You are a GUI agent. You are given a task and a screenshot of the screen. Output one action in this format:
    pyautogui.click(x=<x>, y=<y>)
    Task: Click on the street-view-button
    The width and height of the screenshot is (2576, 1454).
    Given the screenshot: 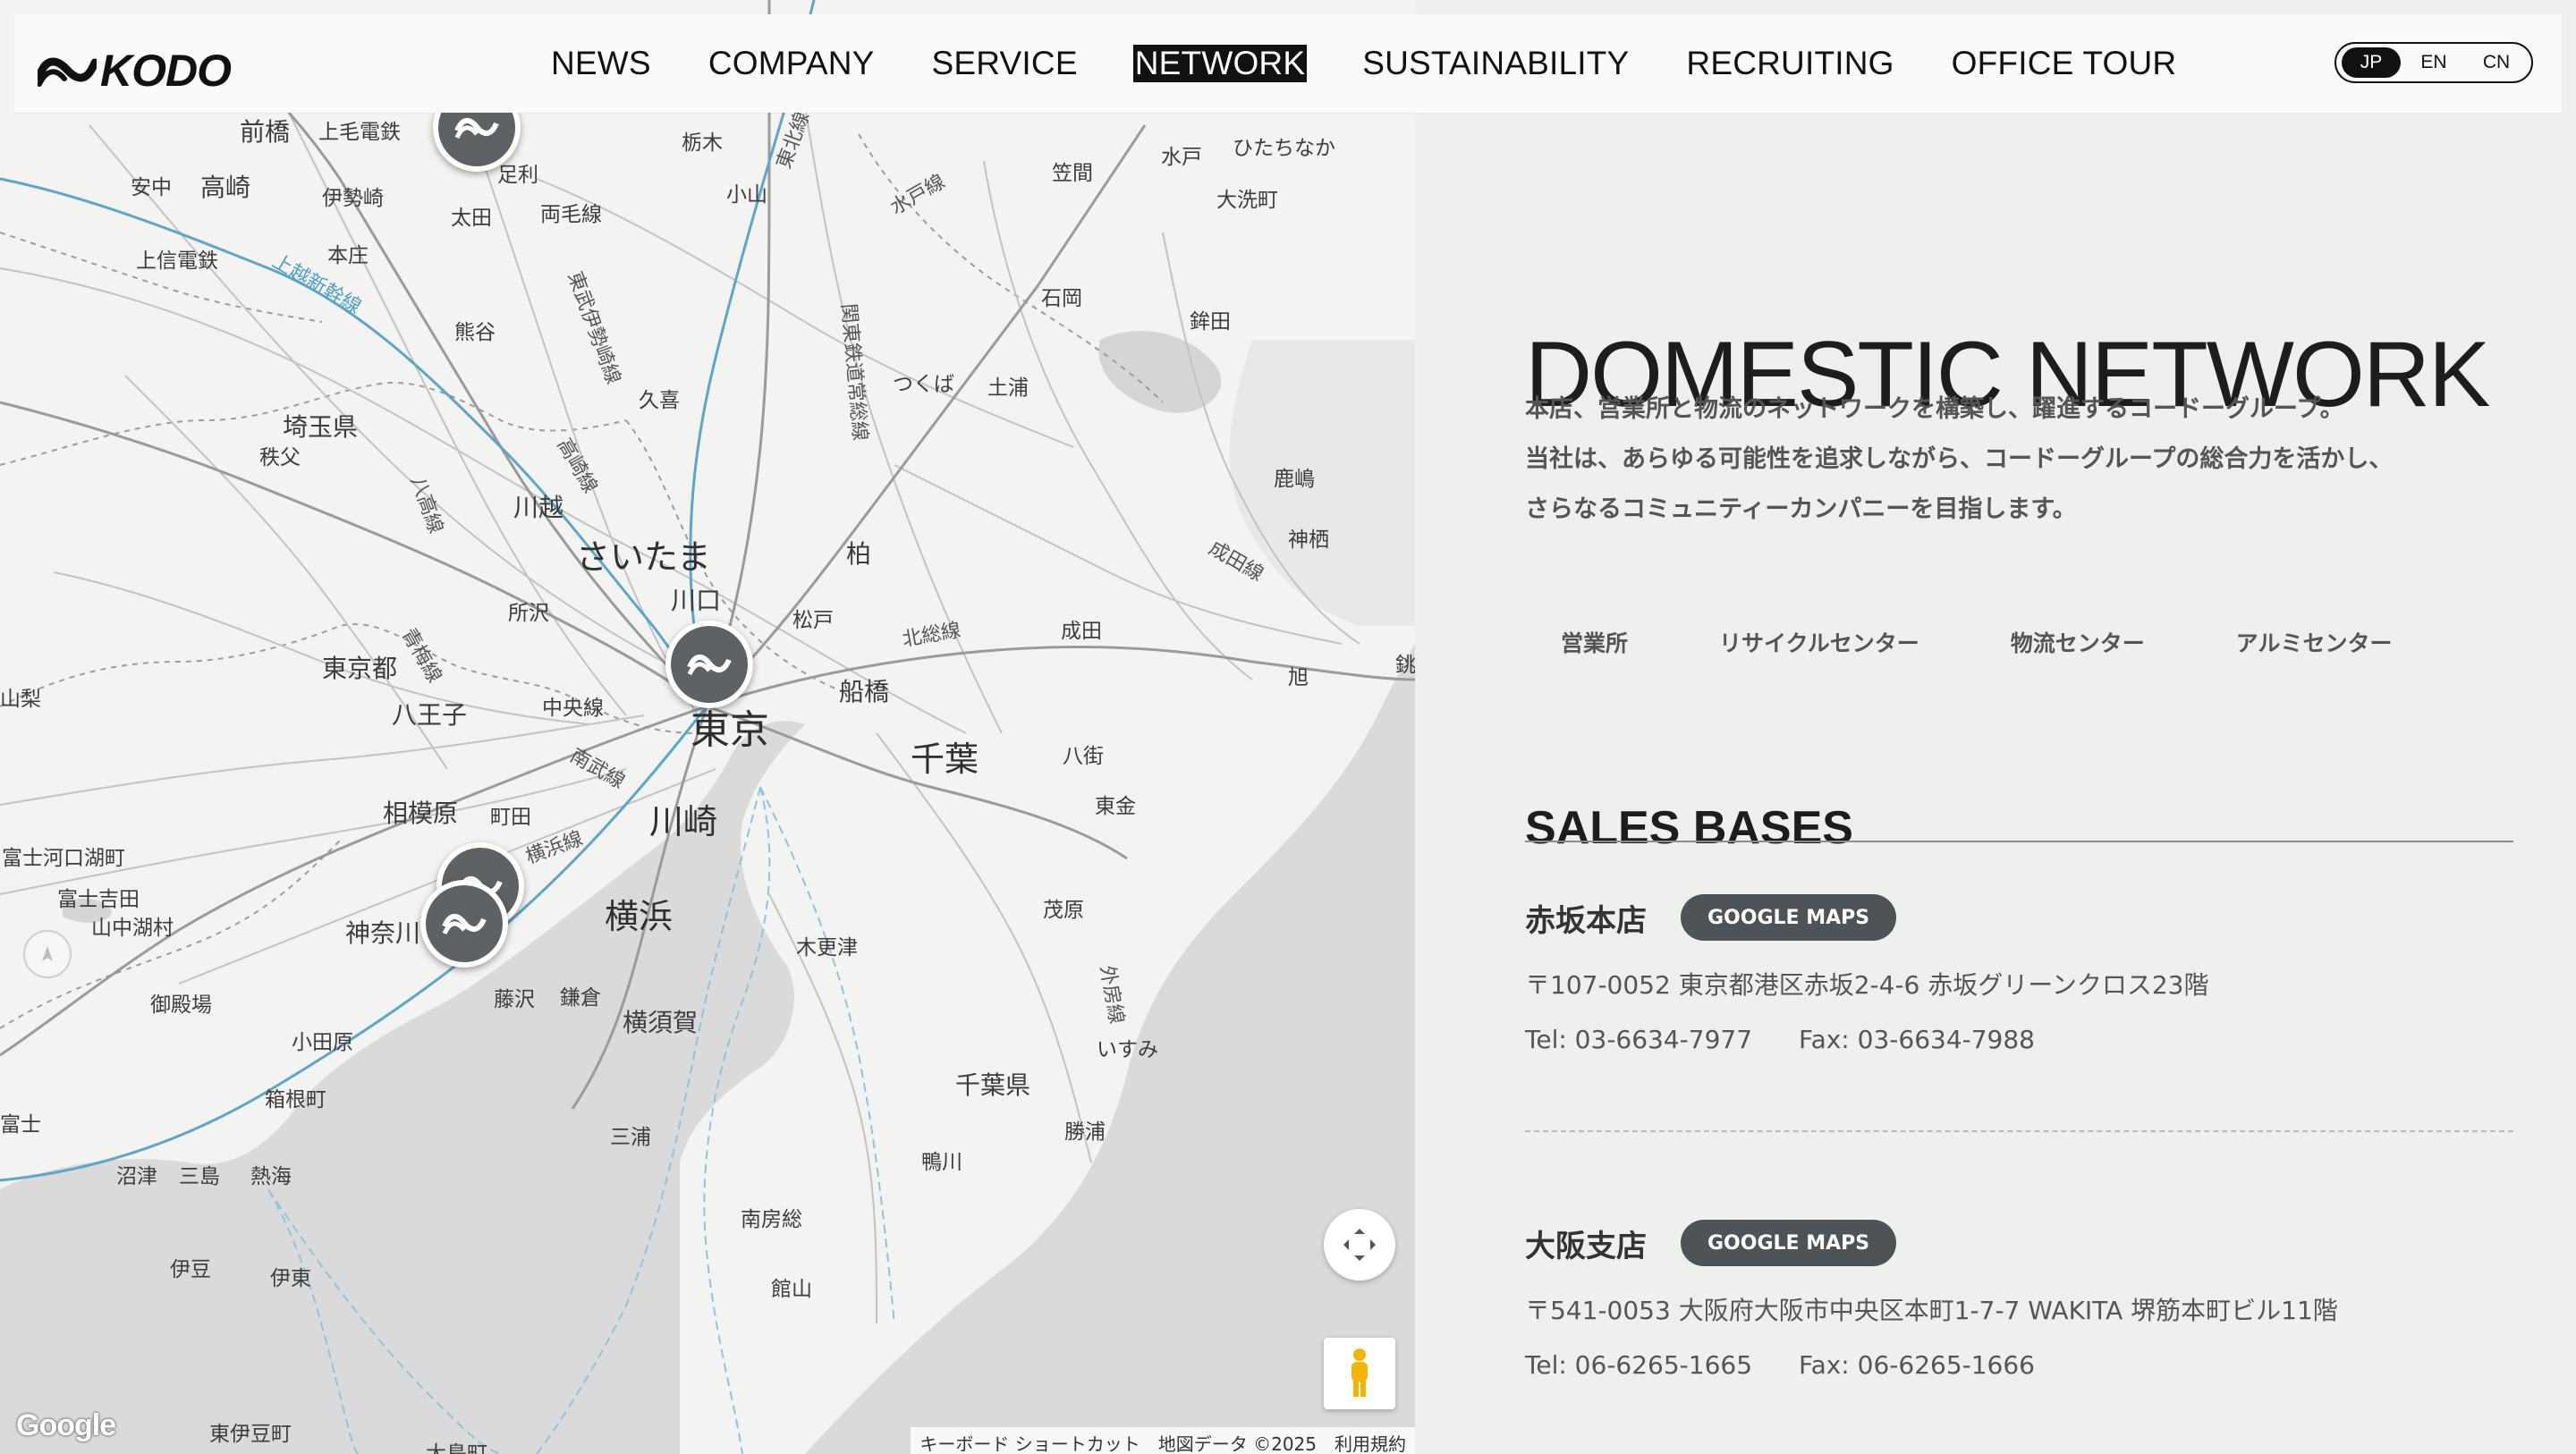 What is the action you would take?
    pyautogui.click(x=1359, y=1374)
    